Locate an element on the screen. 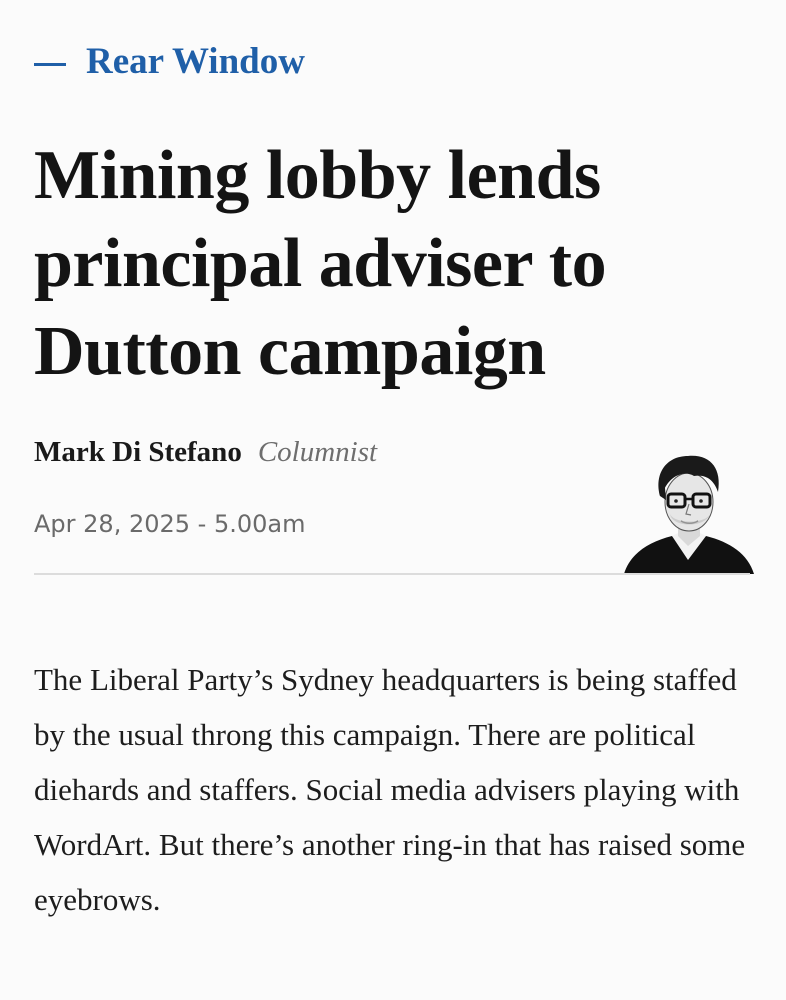 The height and width of the screenshot is (1000, 786). section-dash is located at coordinates (50, 64).